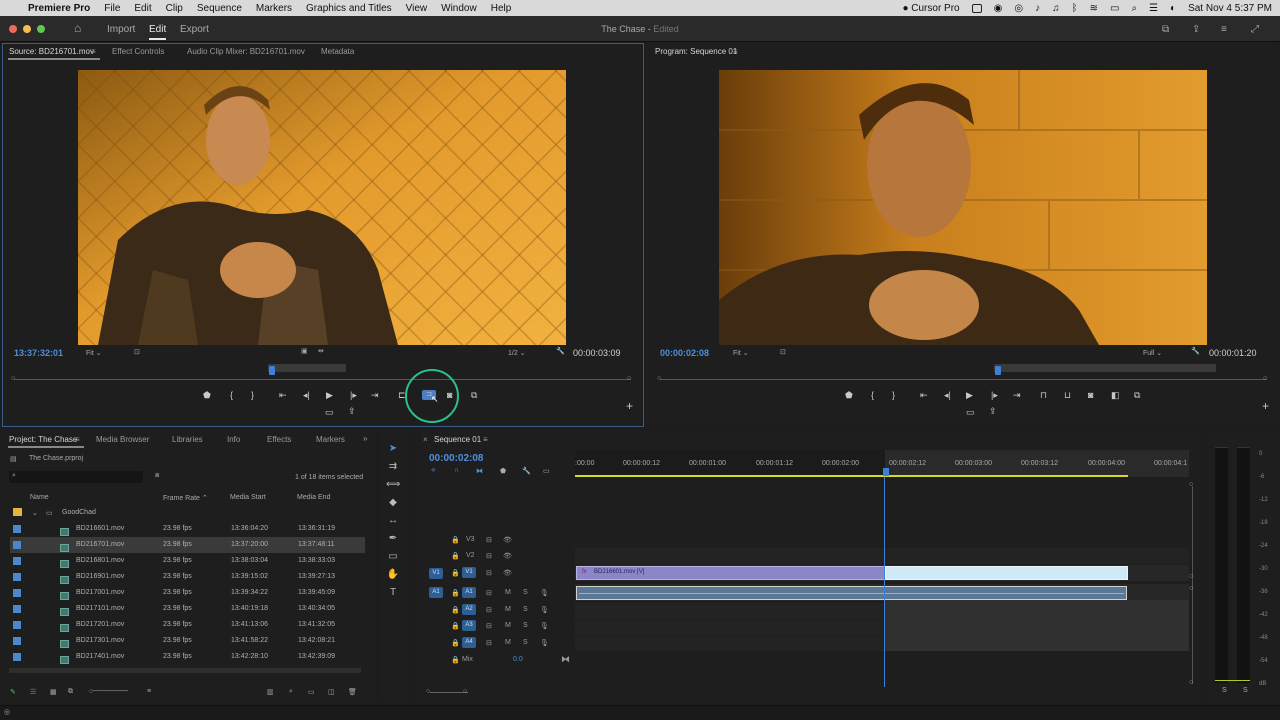  I want to click on minimize-window-icon, so click(27, 29).